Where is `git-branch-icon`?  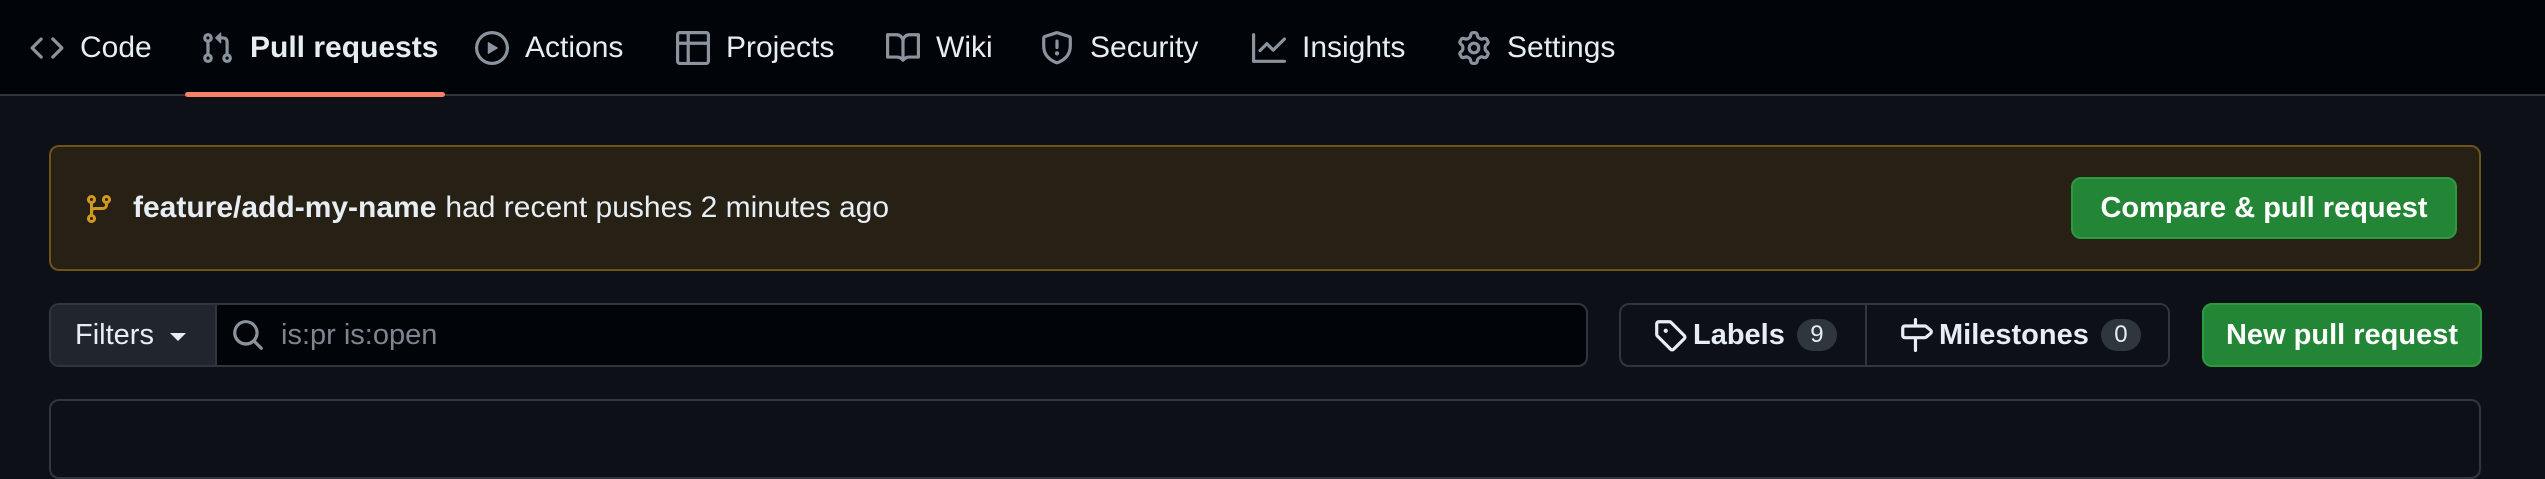
git-branch-icon is located at coordinates (98, 209).